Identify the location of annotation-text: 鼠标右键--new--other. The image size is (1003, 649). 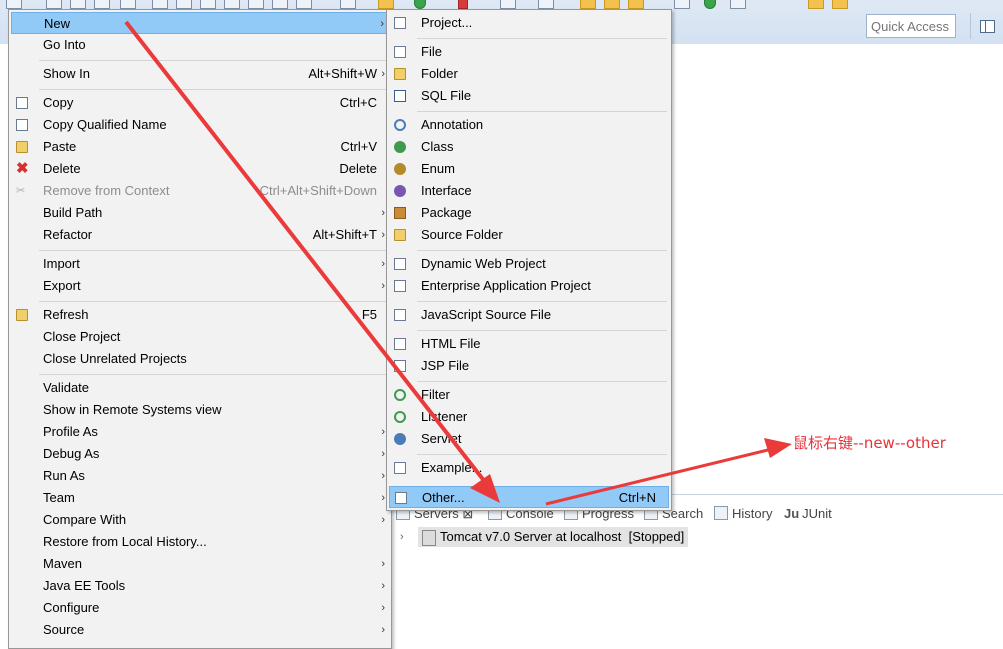
(869, 443).